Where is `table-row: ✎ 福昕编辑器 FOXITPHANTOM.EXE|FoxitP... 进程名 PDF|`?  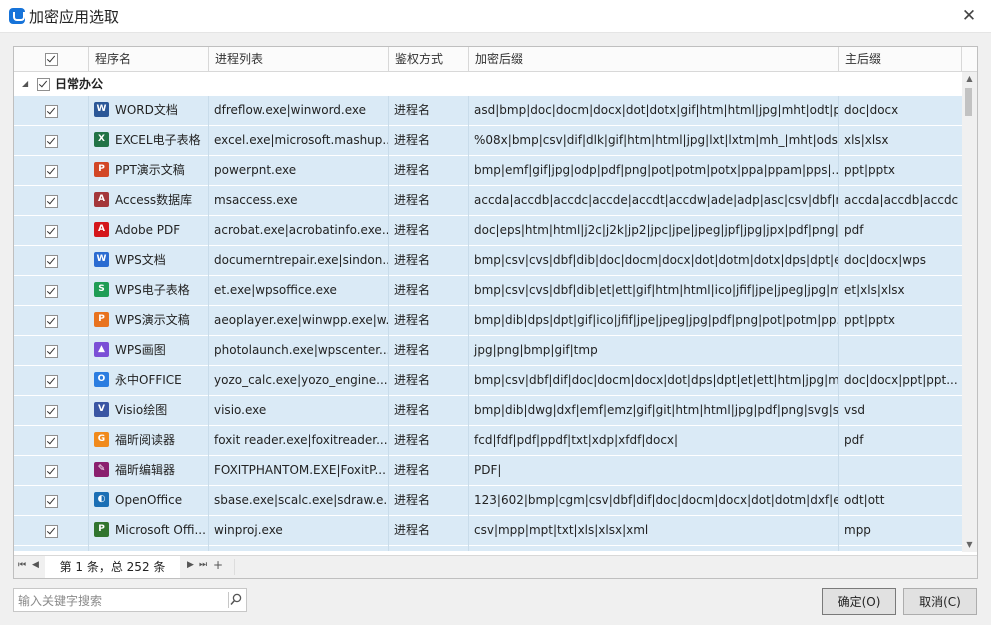
table-row: ✎ 福昕编辑器 FOXITPHANTOM.EXE|FoxitP... 进程名 PDF| is located at coordinates (488, 471).